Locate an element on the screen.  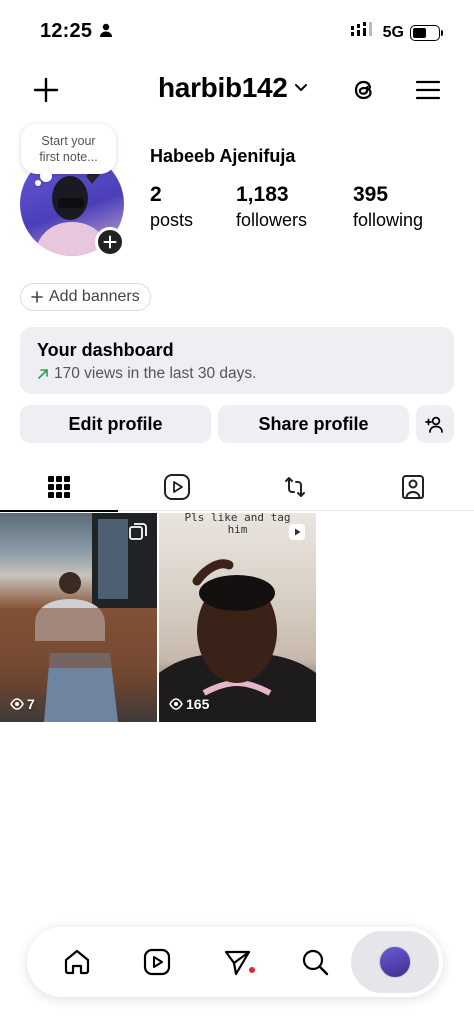
profile-tabs is located at coordinates (237, 487).